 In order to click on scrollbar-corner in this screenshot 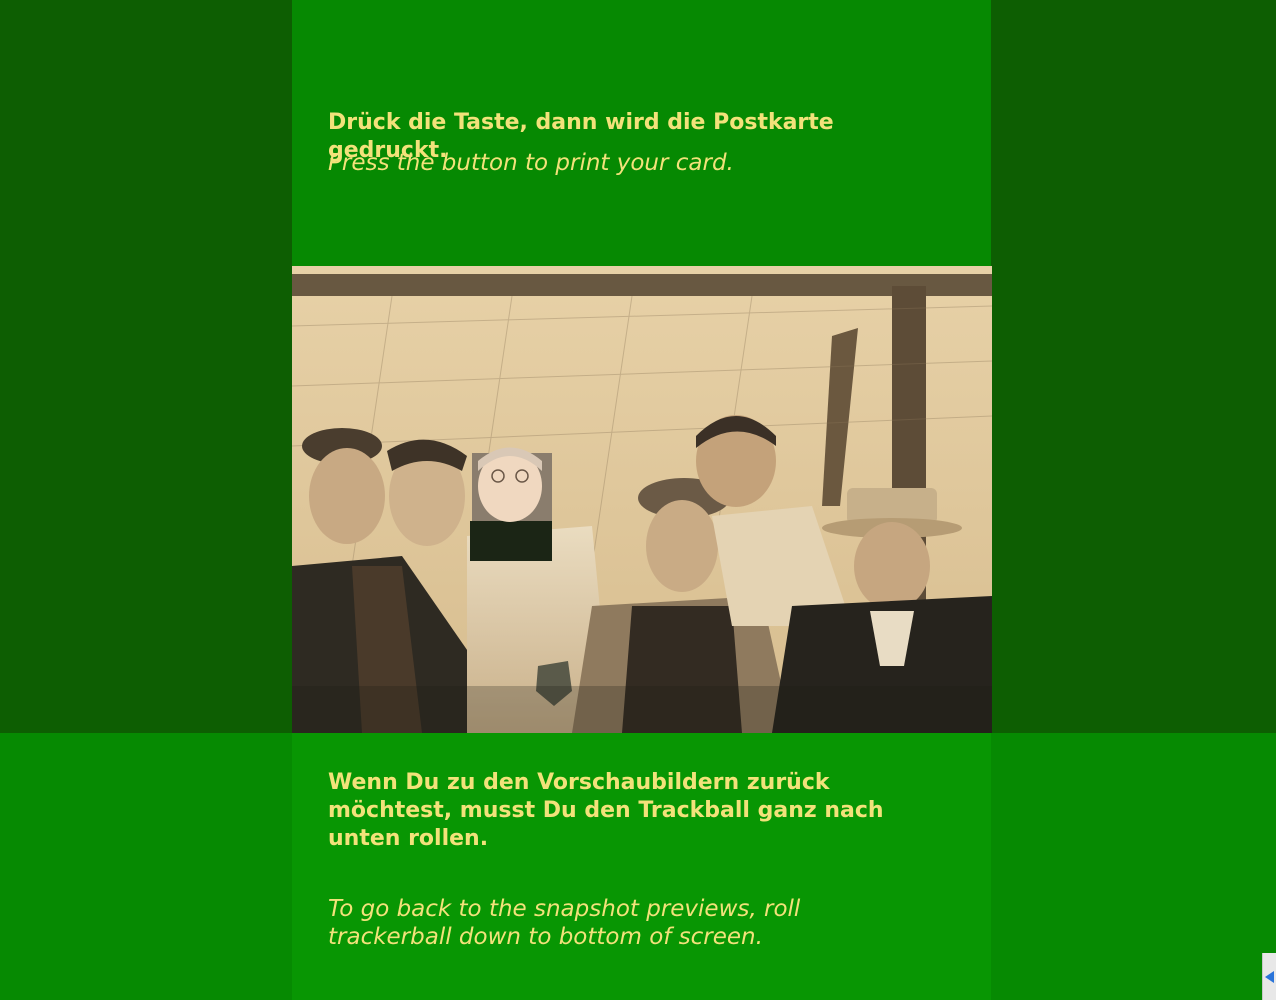, I will do `click(1269, 976)`.